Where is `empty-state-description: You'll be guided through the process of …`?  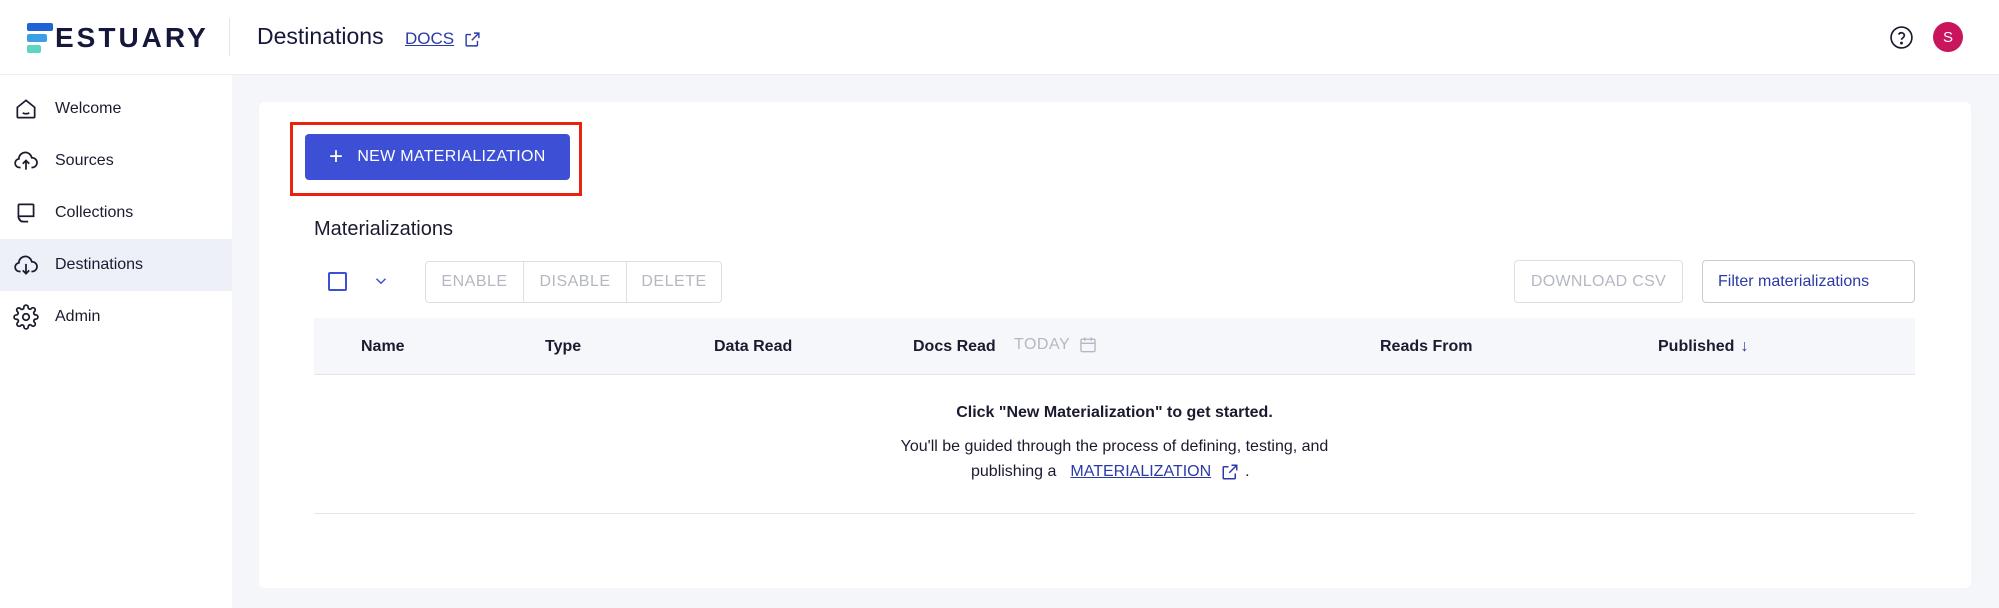 empty-state-description: You'll be guided through the process of … is located at coordinates (1114, 446).